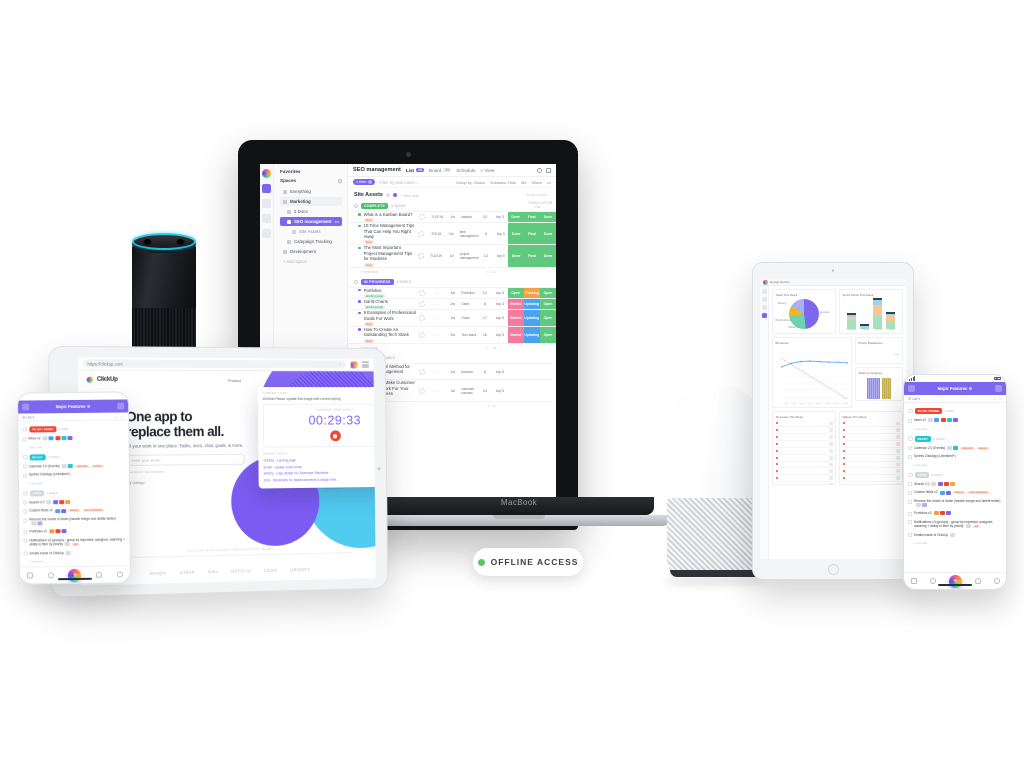 Image resolution: width=1024 pixels, height=768 pixels. Describe the element at coordinates (487, 170) in the screenshot. I see `add-view-button: + View` at that location.